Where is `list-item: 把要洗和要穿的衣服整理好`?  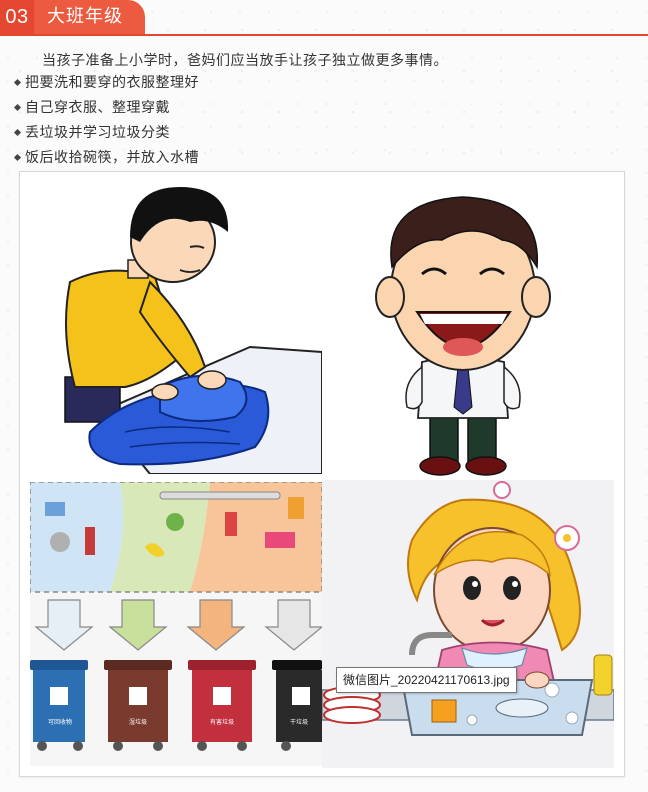 list-item: 把要洗和要穿的衣服整理好 is located at coordinates (105, 83).